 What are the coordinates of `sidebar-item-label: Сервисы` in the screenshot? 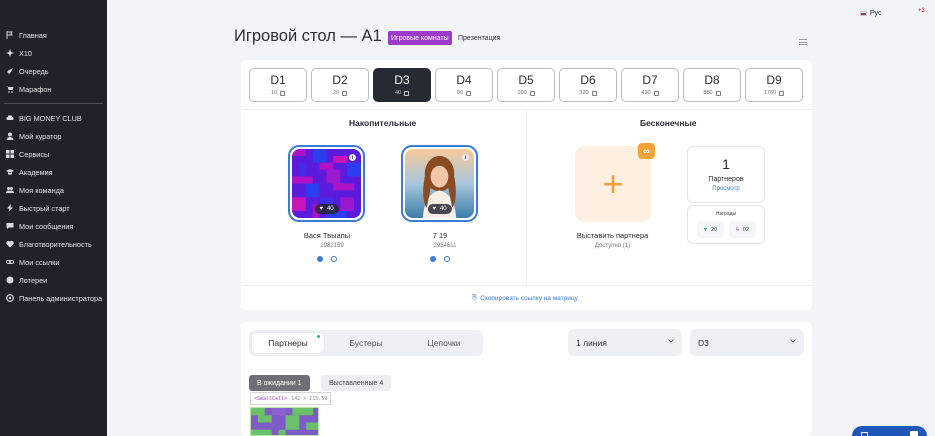 It's located at (34, 154).